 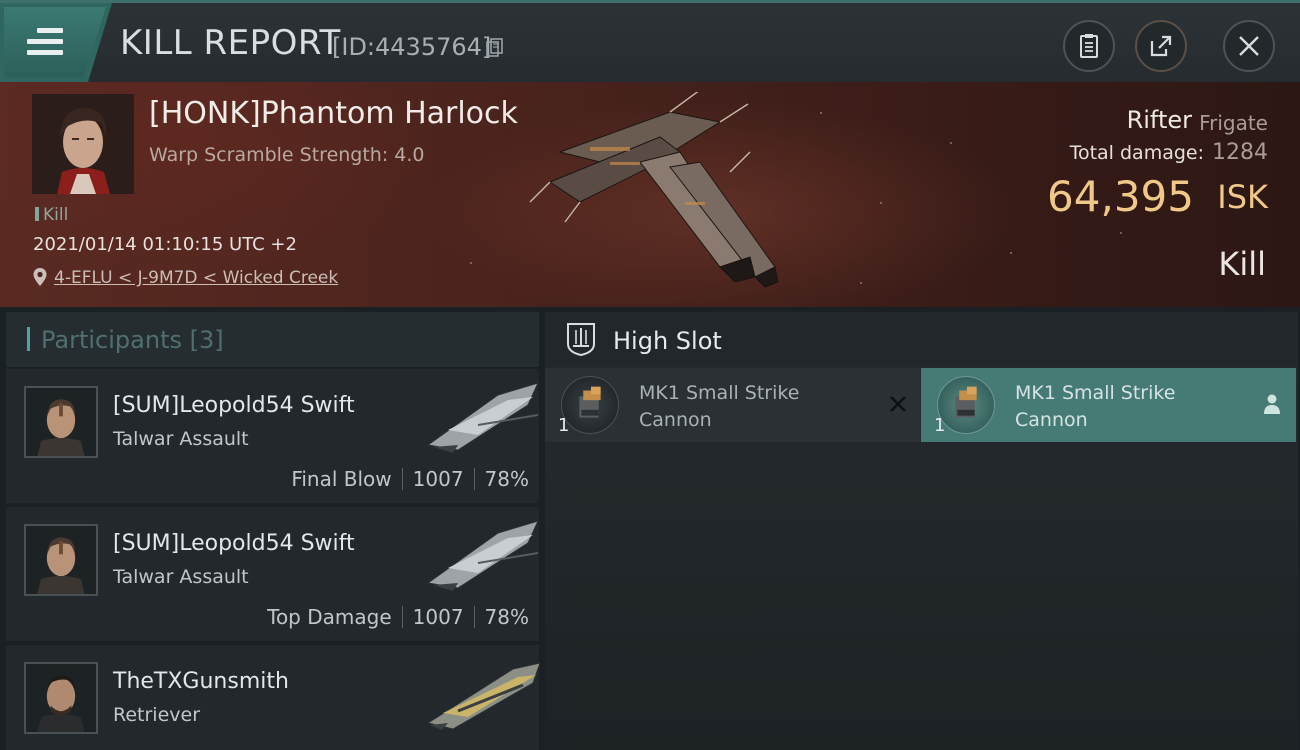 What do you see at coordinates (412, 47) in the screenshot?
I see `report-id: [ID:4435764]` at bounding box center [412, 47].